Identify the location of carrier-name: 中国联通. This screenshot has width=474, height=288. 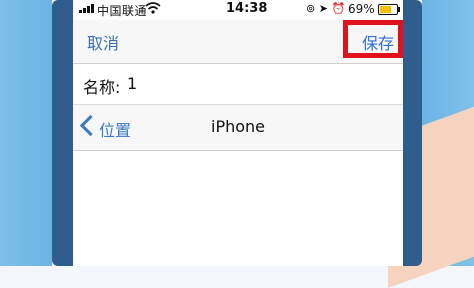
(122, 11).